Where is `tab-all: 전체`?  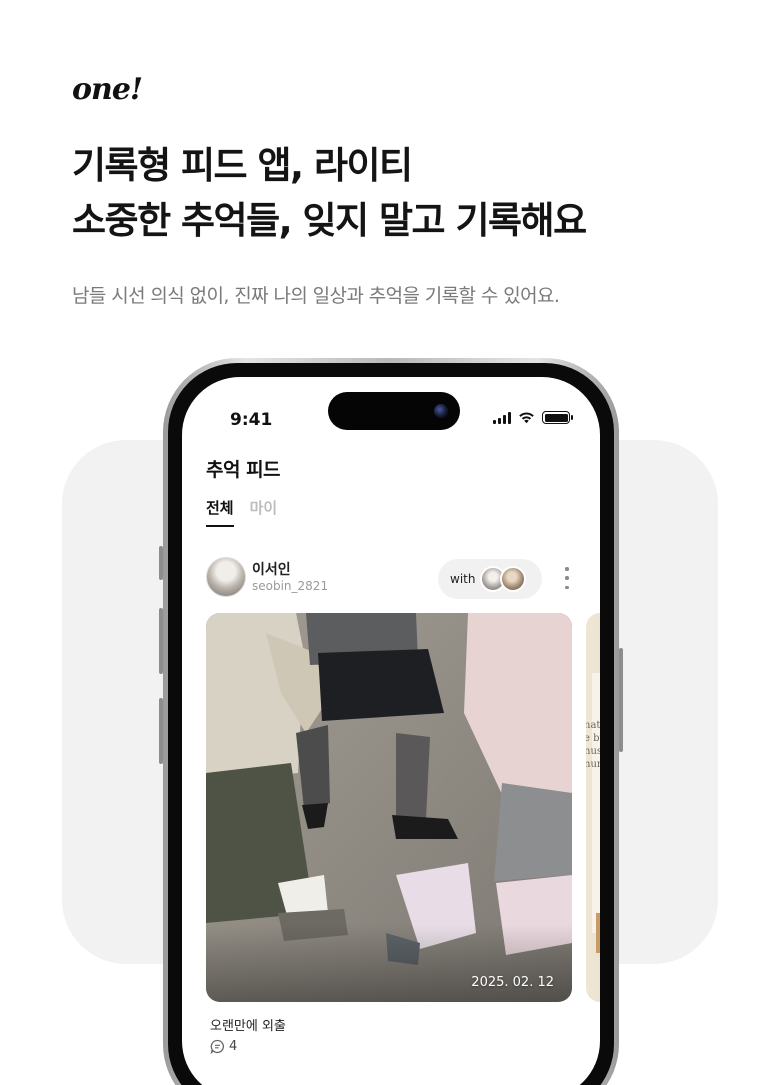
tab-all: 전체 is located at coordinates (220, 512).